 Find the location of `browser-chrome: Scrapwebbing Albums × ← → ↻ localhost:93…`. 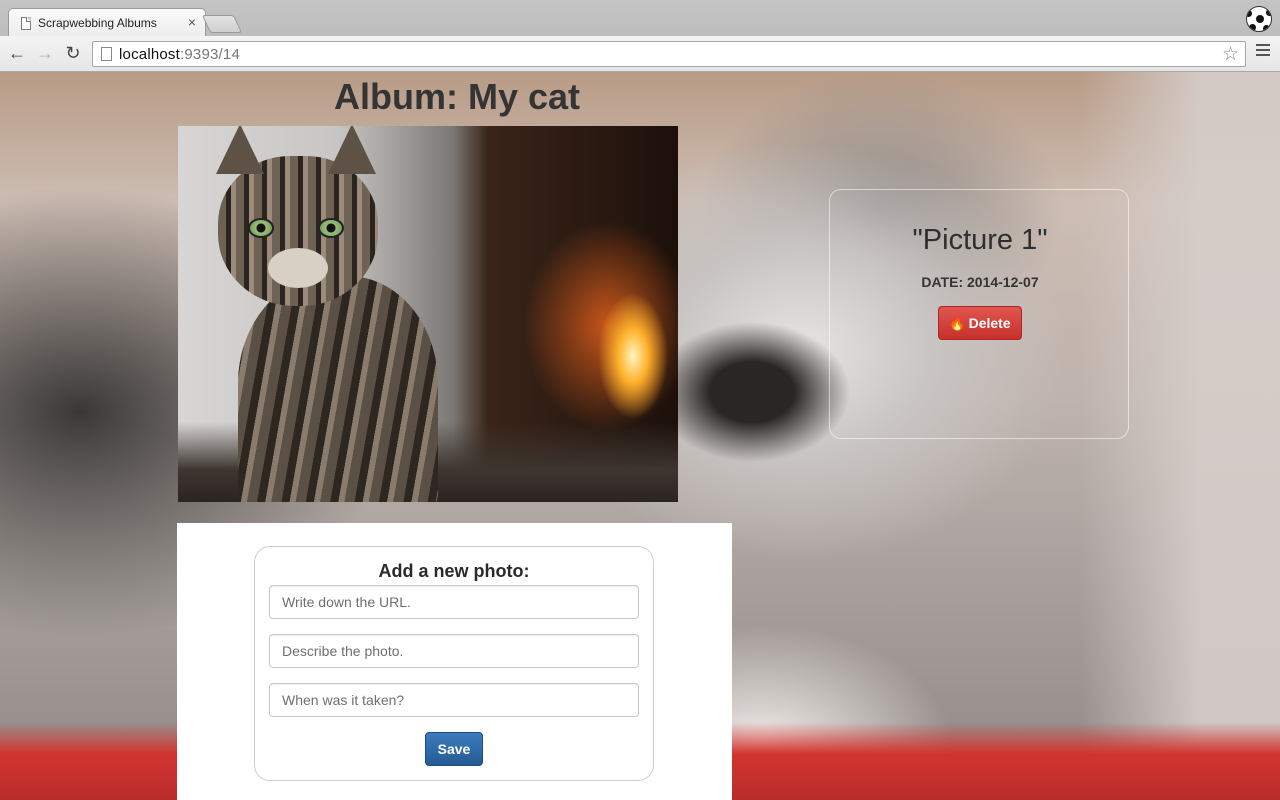

browser-chrome: Scrapwebbing Albums × ← → ↻ localhost:93… is located at coordinates (640, 36).